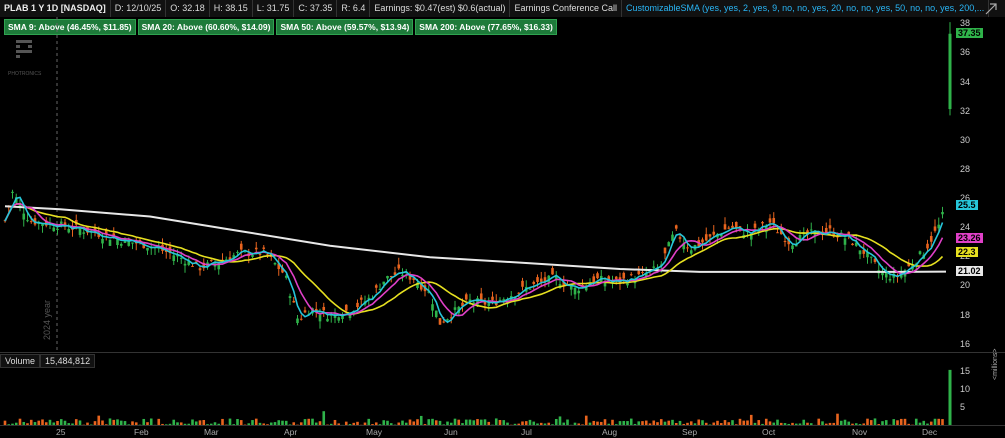  Describe the element at coordinates (68, 361) in the screenshot. I see `volume-value: 15,484,812` at that location.